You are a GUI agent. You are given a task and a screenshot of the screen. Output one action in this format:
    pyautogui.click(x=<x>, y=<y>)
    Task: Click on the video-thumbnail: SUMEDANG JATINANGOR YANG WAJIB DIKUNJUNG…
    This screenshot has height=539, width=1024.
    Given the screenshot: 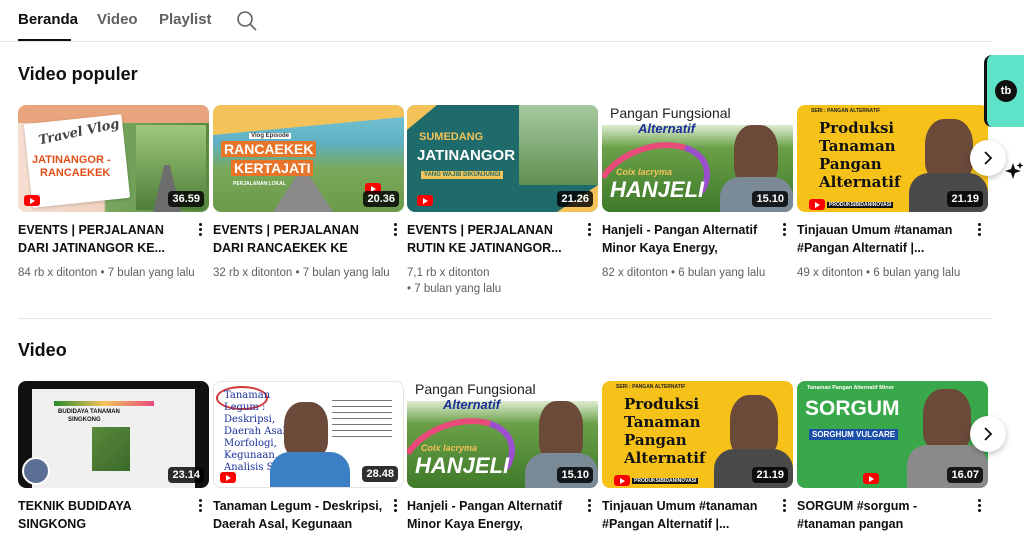 What is the action you would take?
    pyautogui.click(x=502, y=158)
    